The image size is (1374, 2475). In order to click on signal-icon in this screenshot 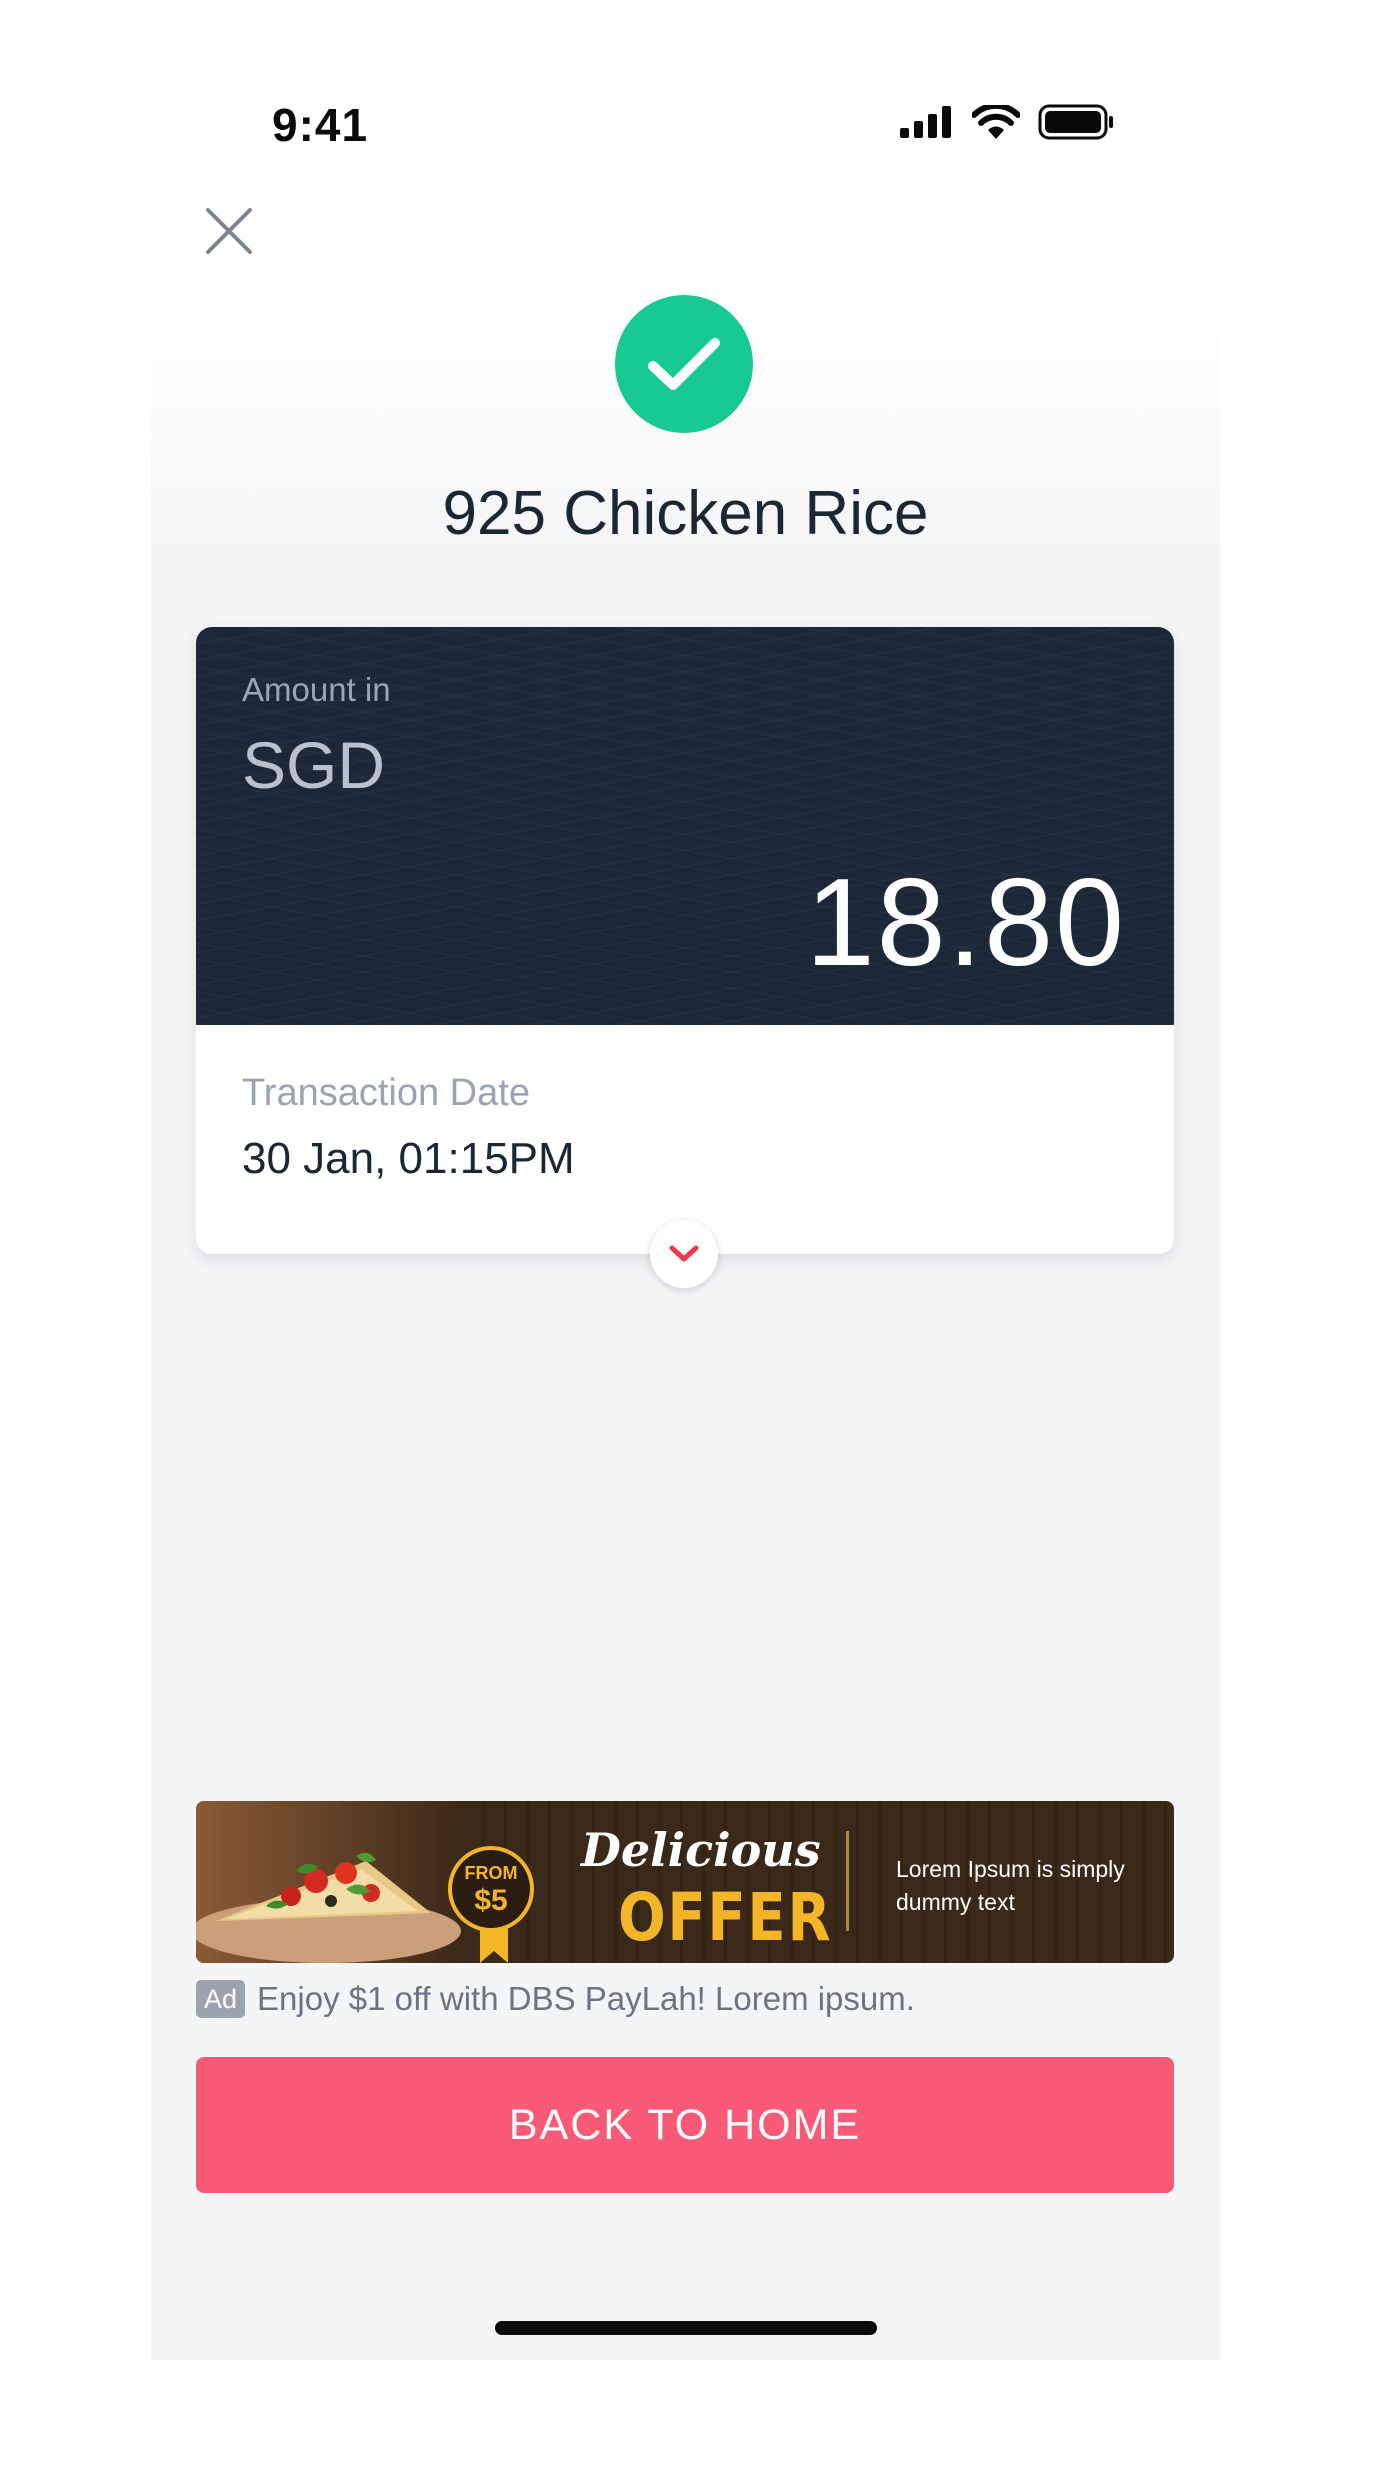, I will do `click(925, 122)`.